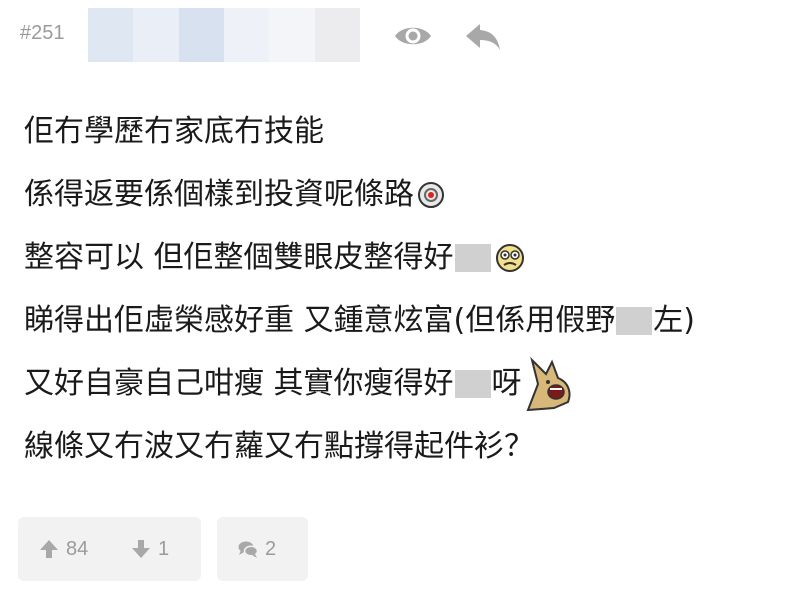 Image resolution: width=802 pixels, height=604 pixels. I want to click on dizzy-face-emoticon-icon, so click(431, 194).